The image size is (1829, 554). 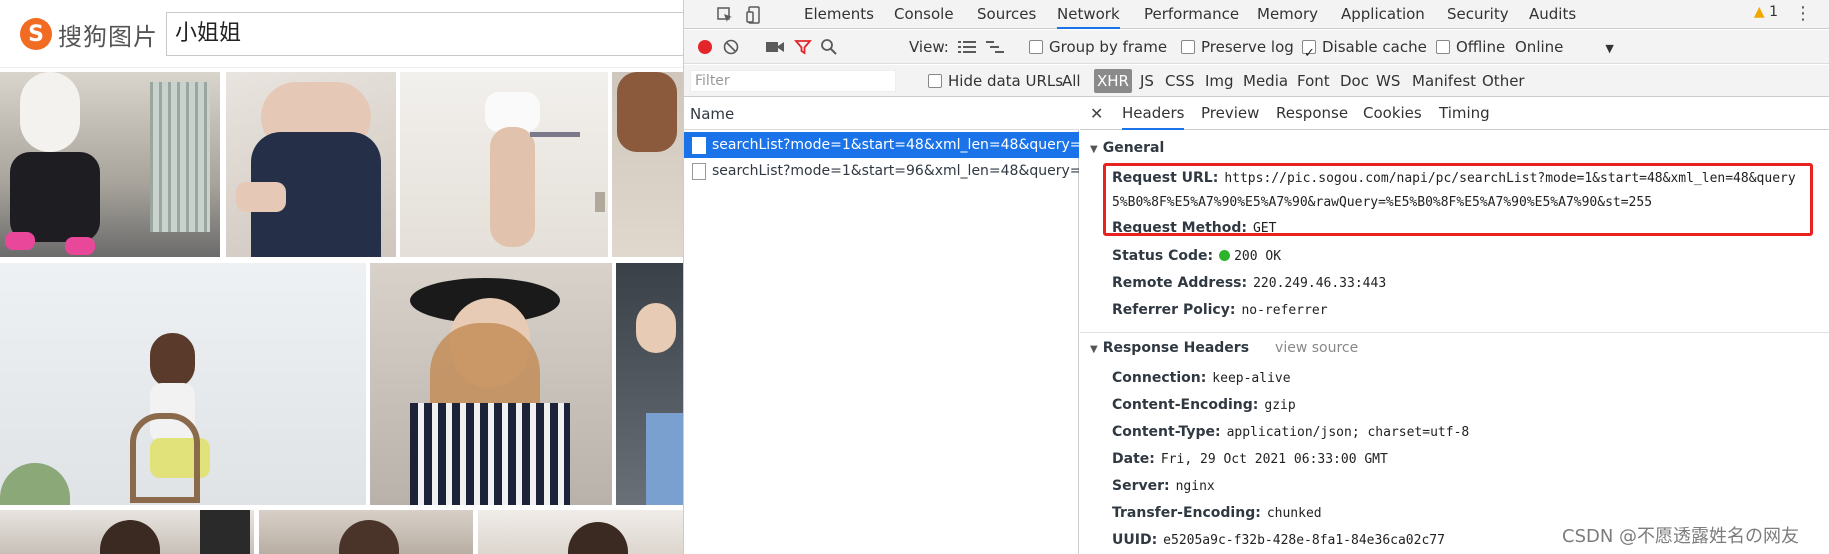 What do you see at coordinates (1464, 114) in the screenshot?
I see `tab-timing: Timing` at bounding box center [1464, 114].